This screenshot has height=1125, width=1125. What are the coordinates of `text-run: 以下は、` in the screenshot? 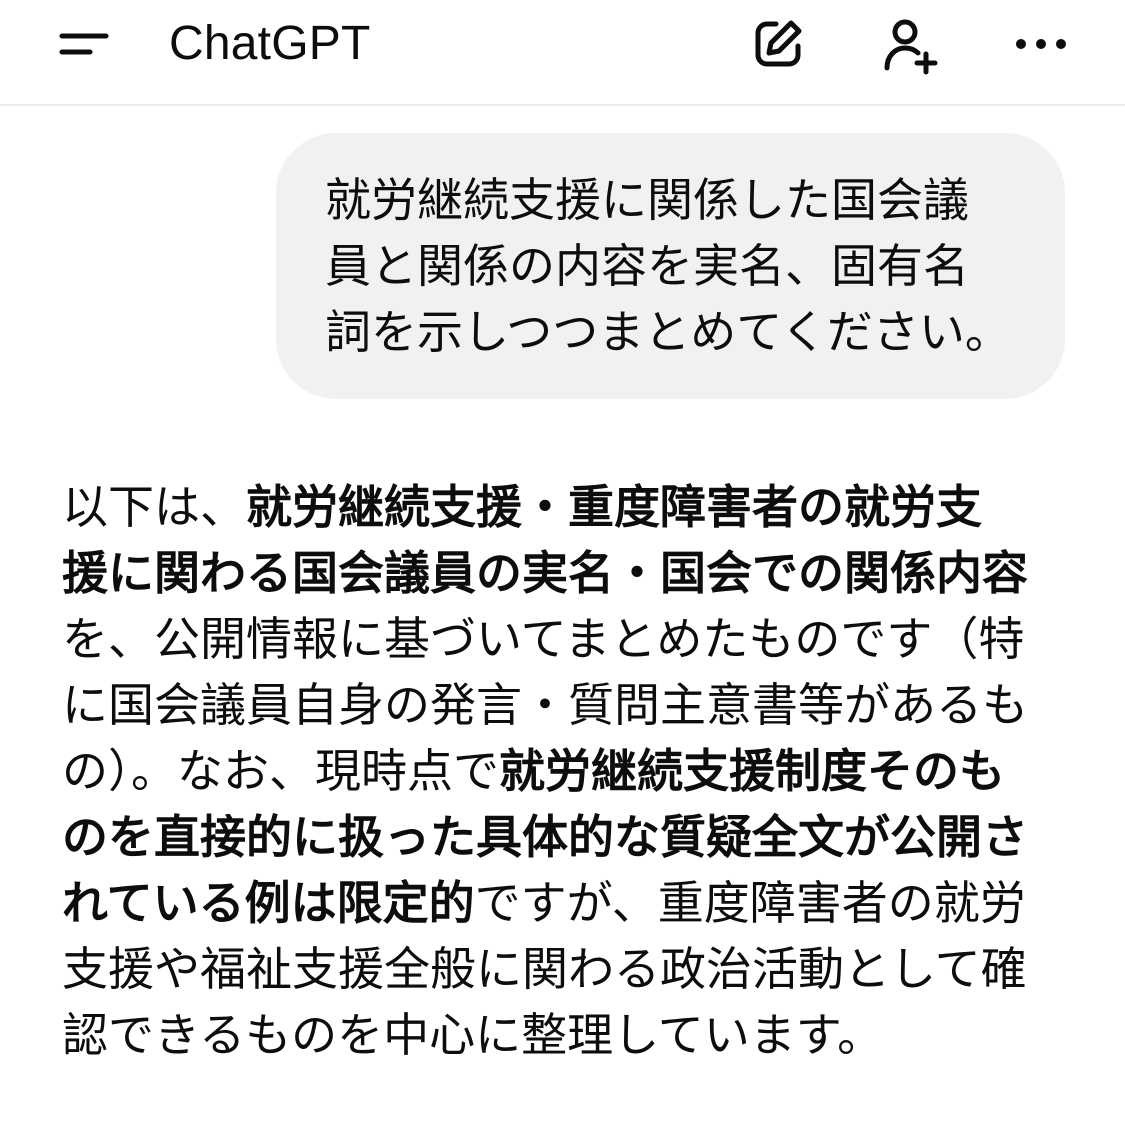 It's located at (154, 507).